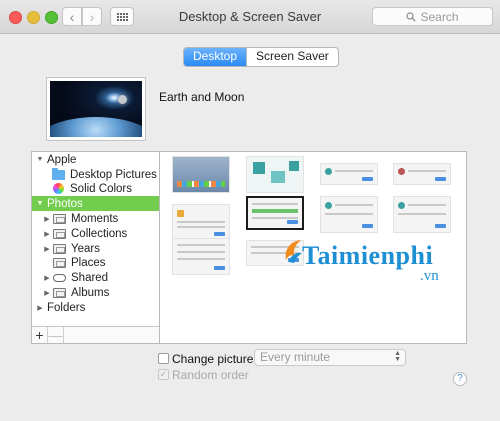 The image size is (500, 421). I want to click on cloud-icon, so click(59, 277).